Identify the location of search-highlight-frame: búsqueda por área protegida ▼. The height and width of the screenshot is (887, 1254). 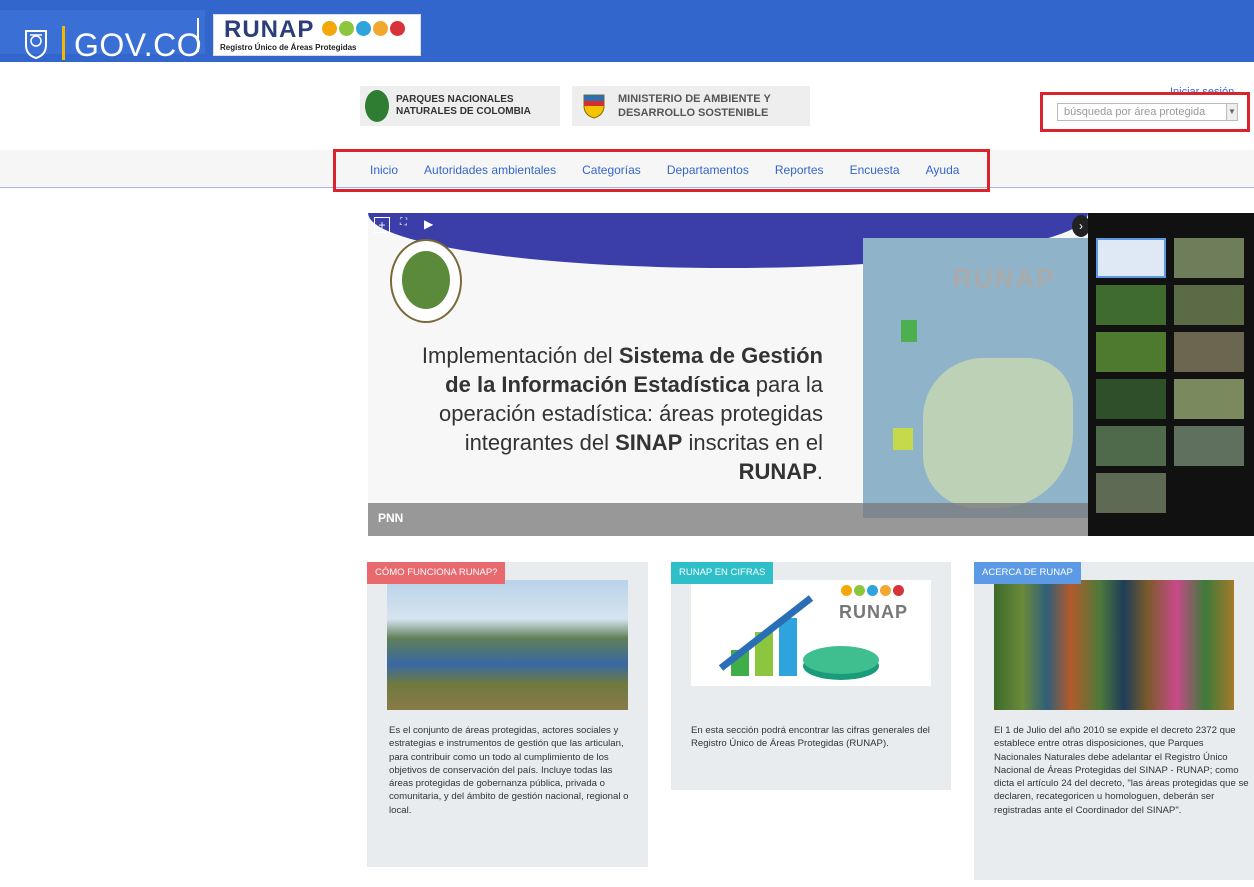
(1145, 112).